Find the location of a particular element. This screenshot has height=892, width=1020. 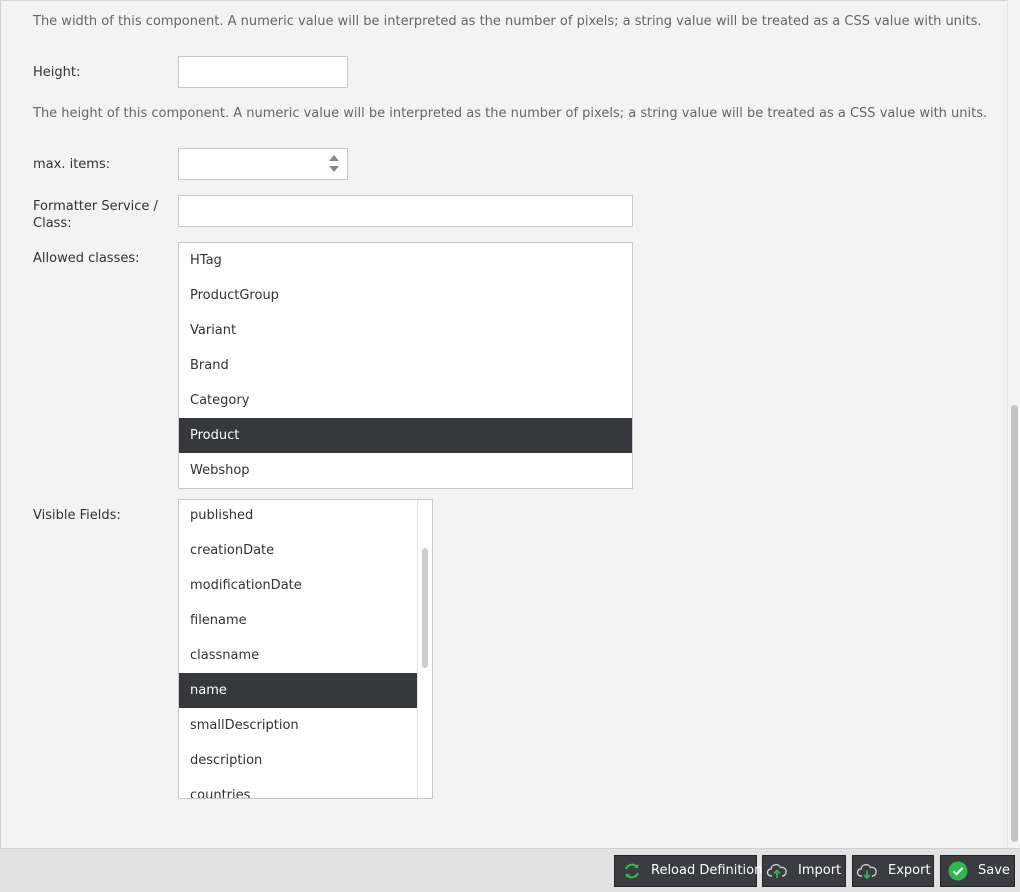

max-items-label: max. items: is located at coordinates (72, 164).